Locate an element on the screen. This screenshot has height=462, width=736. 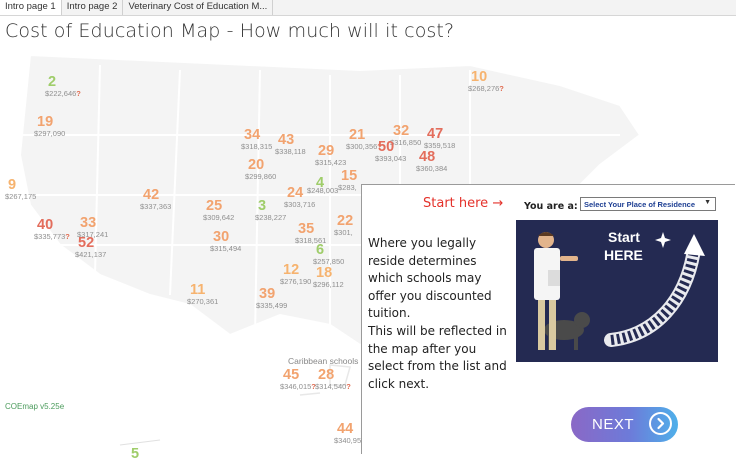
map-marker-cost: $283, is located at coordinates (347, 187).